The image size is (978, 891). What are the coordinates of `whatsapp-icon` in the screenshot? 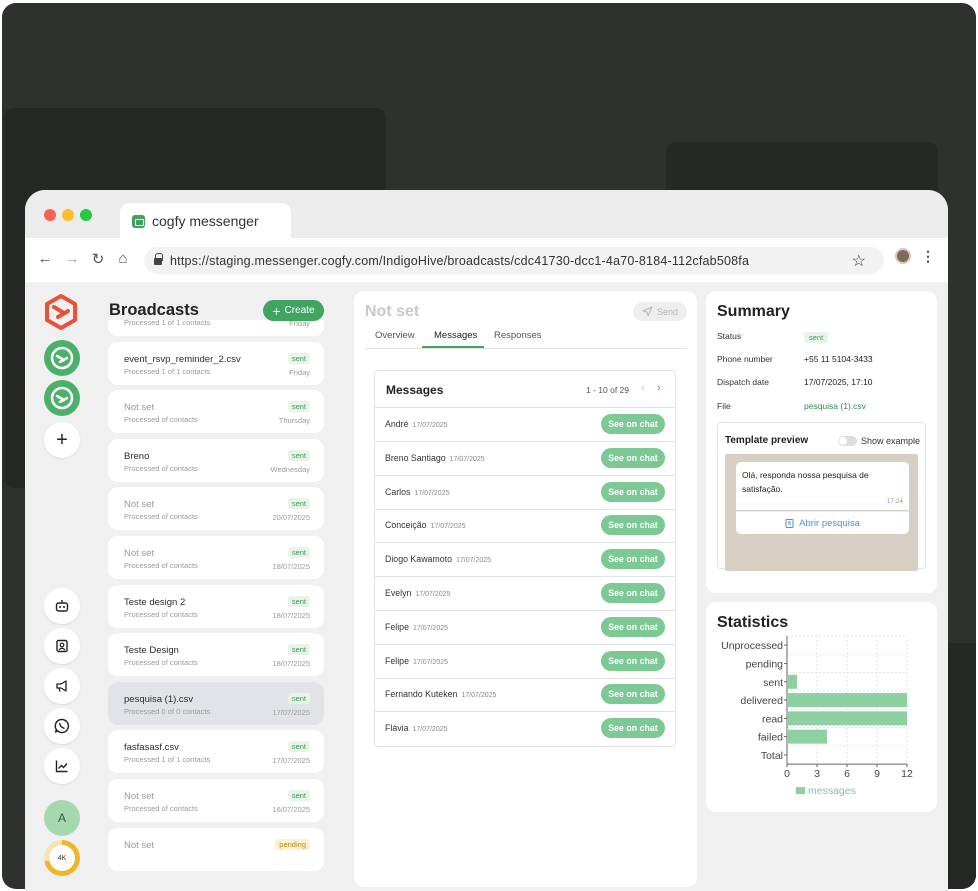 It's located at (62, 726).